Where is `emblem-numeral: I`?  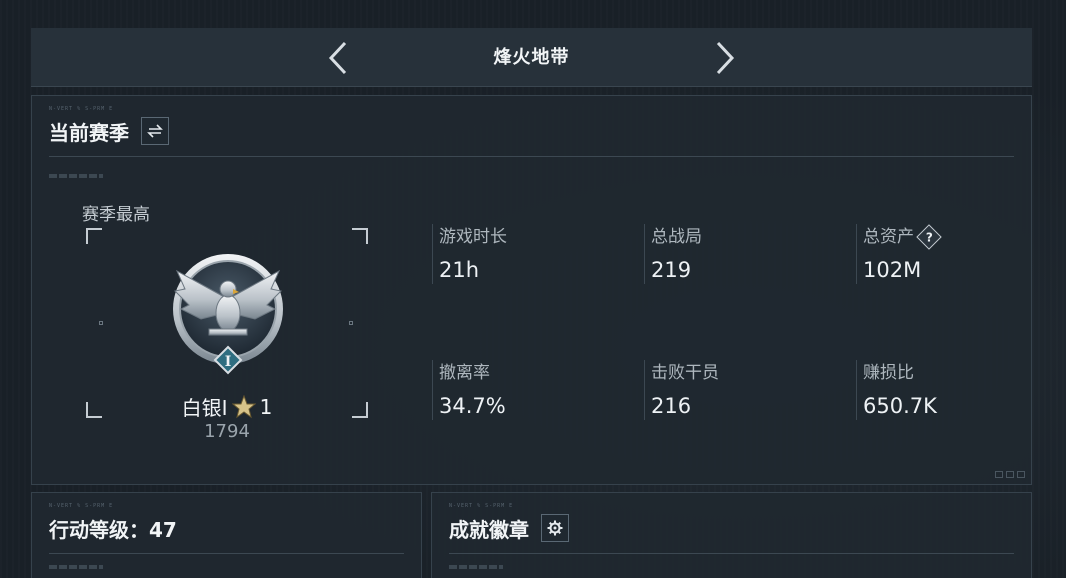 emblem-numeral: I is located at coordinates (228, 362).